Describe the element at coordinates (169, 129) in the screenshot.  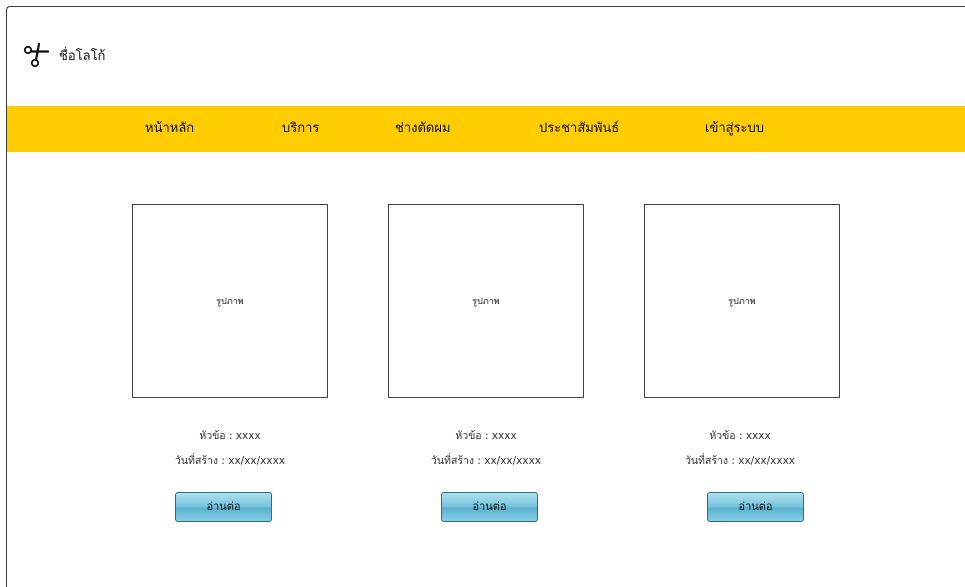
I see `nav-item-home: หน้าหลัก` at that location.